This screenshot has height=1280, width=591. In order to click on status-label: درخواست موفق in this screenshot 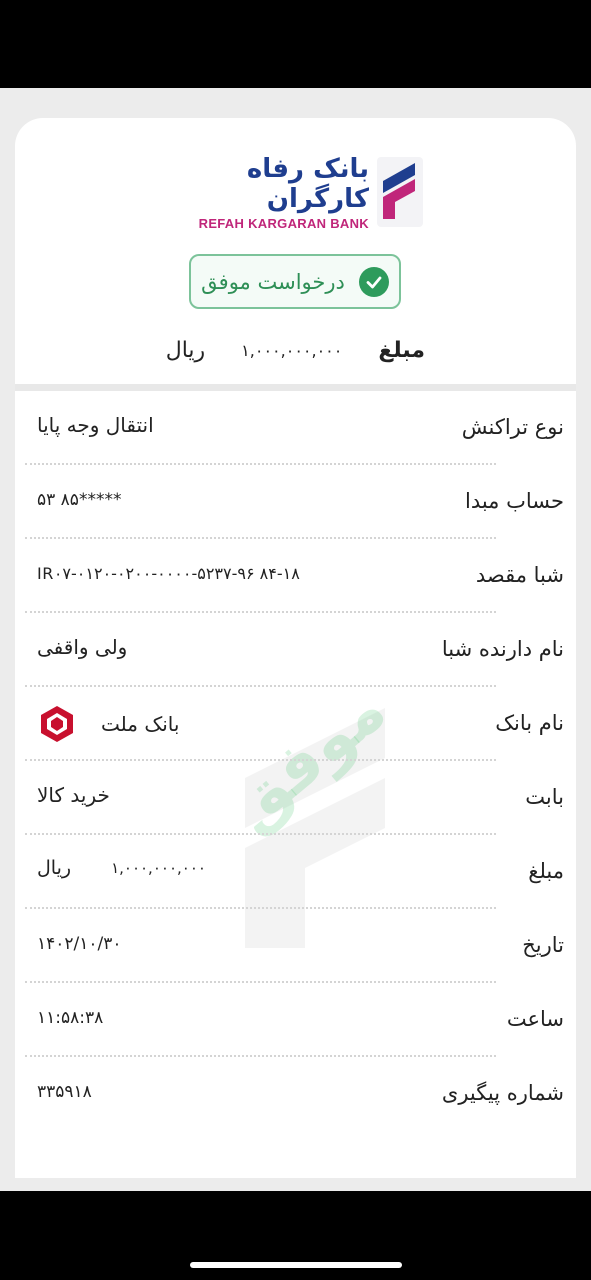, I will do `click(273, 281)`.